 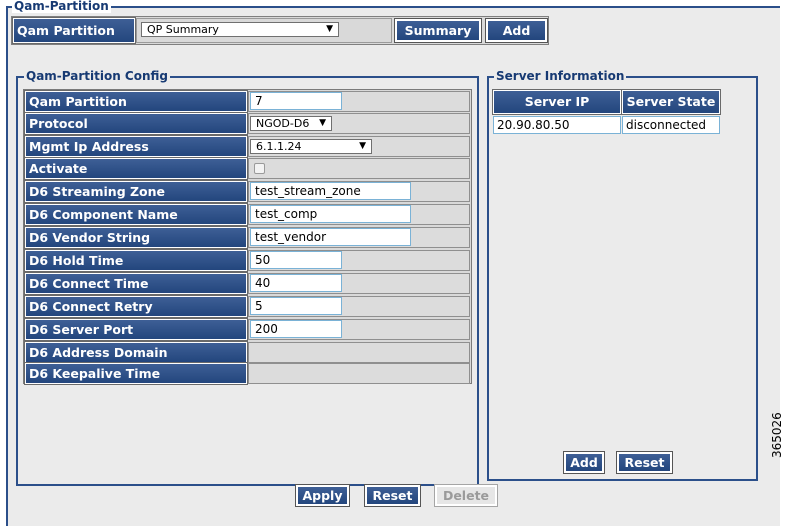 I want to click on field-label: Mgmt Ip Address, so click(x=136, y=146).